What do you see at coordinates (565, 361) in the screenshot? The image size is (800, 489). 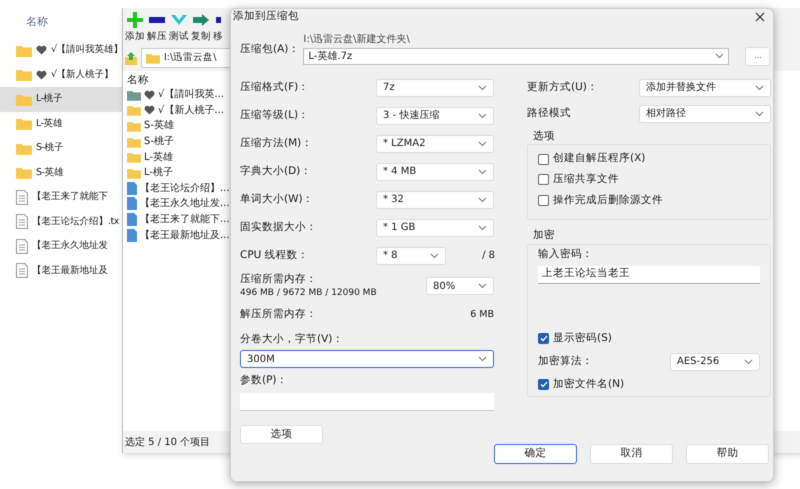 I see `field-label: 加密算法：` at bounding box center [565, 361].